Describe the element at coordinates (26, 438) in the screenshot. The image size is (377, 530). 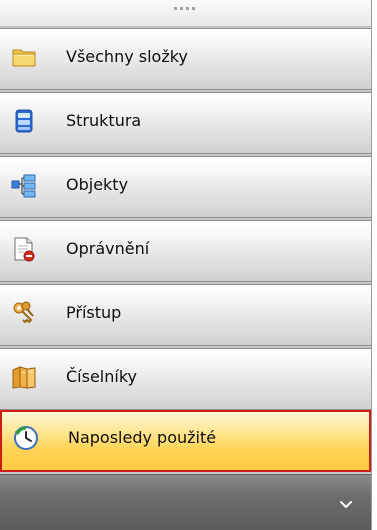
I see `recent-clock-icon` at that location.